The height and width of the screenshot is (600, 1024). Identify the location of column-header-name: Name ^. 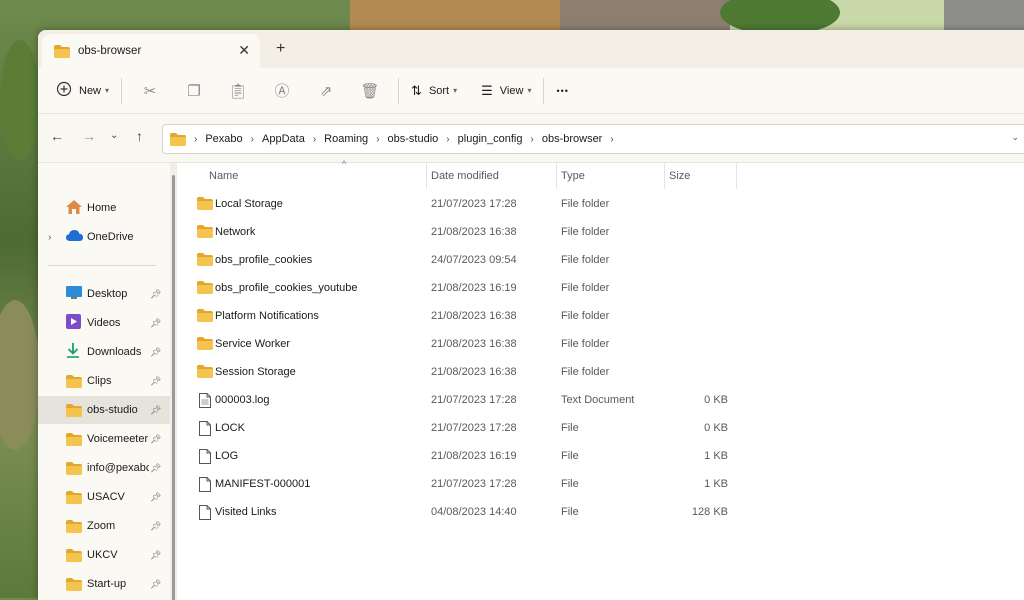
(316, 174).